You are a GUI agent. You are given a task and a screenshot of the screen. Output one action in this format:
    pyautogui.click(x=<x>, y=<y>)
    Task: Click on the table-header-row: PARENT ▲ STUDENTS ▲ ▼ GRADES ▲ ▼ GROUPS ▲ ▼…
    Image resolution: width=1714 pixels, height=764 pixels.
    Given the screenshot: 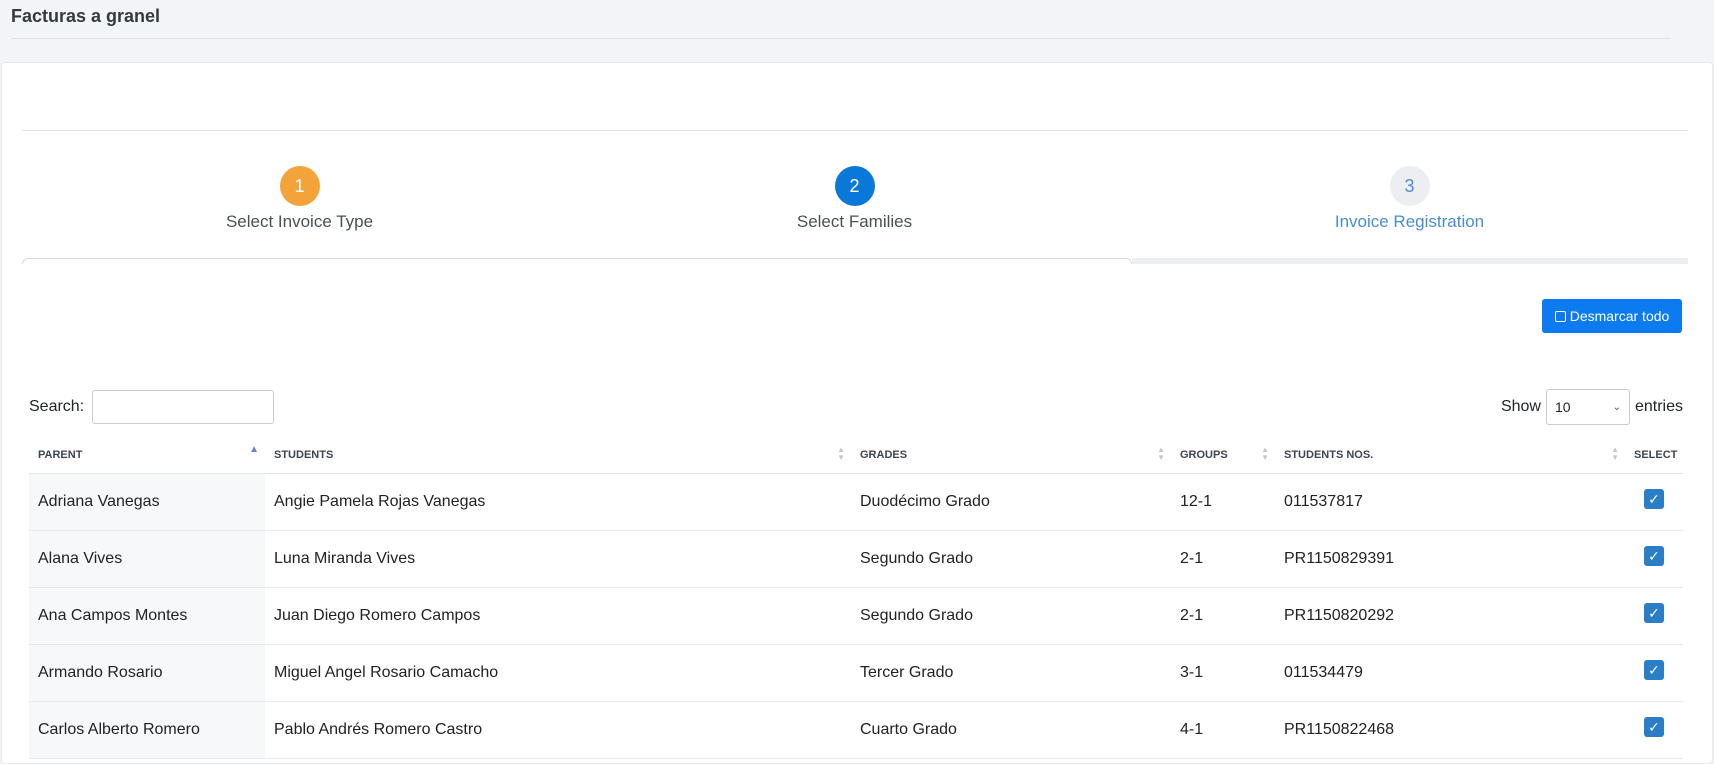 What is the action you would take?
    pyautogui.click(x=856, y=455)
    